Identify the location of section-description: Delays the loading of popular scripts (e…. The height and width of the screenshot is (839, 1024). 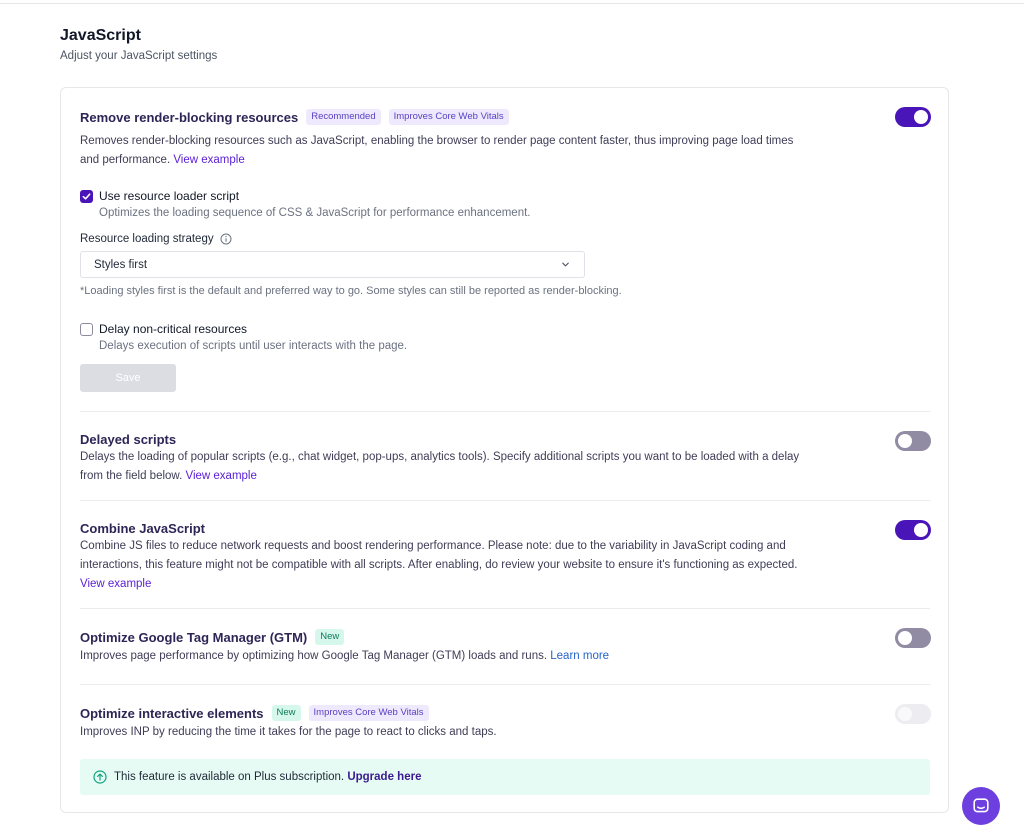
(440, 466).